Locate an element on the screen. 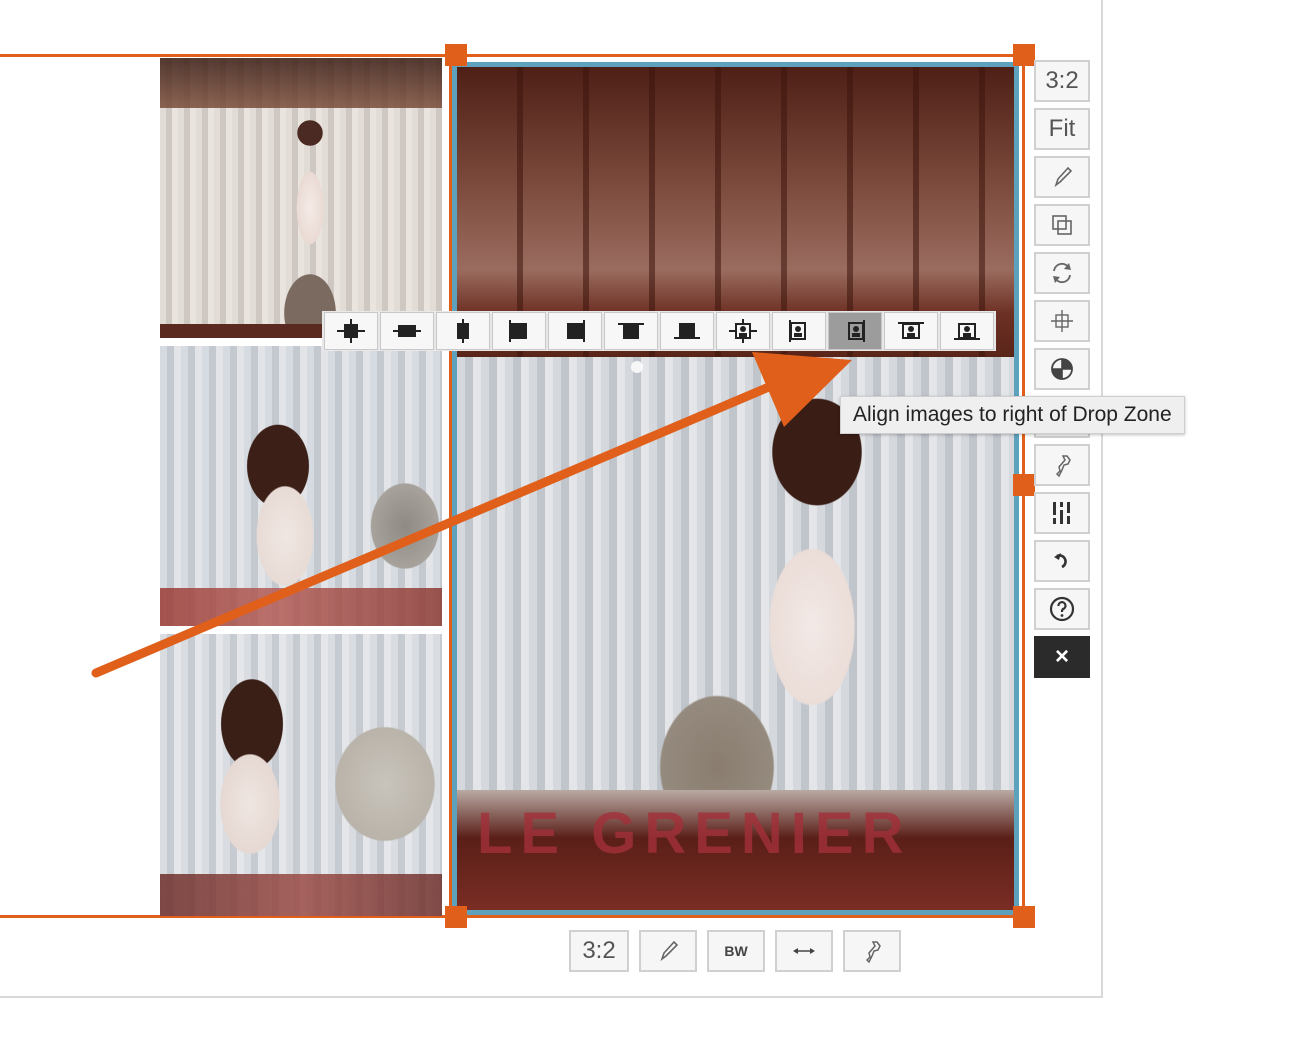  align-tooltip: Align images to right of Drop Zone is located at coordinates (1012, 415).